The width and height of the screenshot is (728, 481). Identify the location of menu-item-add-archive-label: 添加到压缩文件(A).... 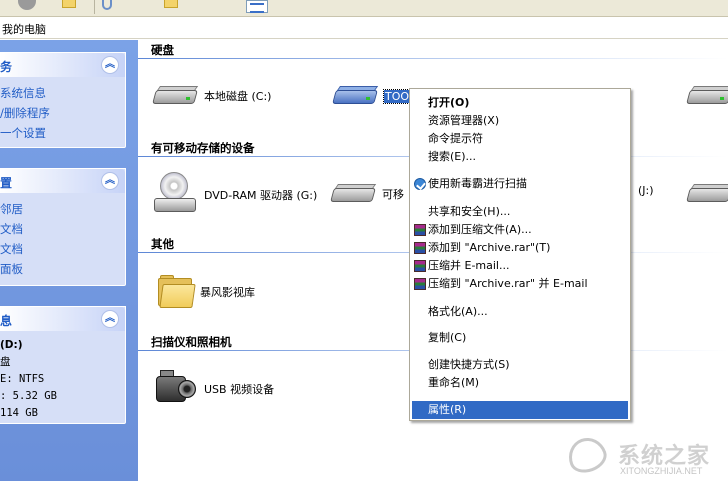
(480, 229).